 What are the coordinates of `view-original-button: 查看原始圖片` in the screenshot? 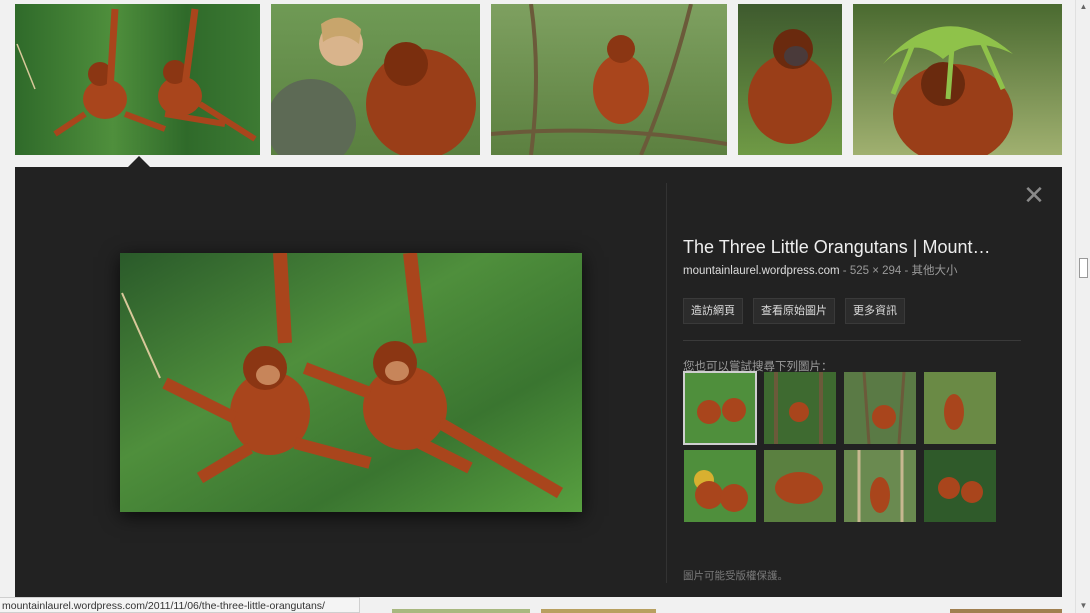 It's located at (794, 311).